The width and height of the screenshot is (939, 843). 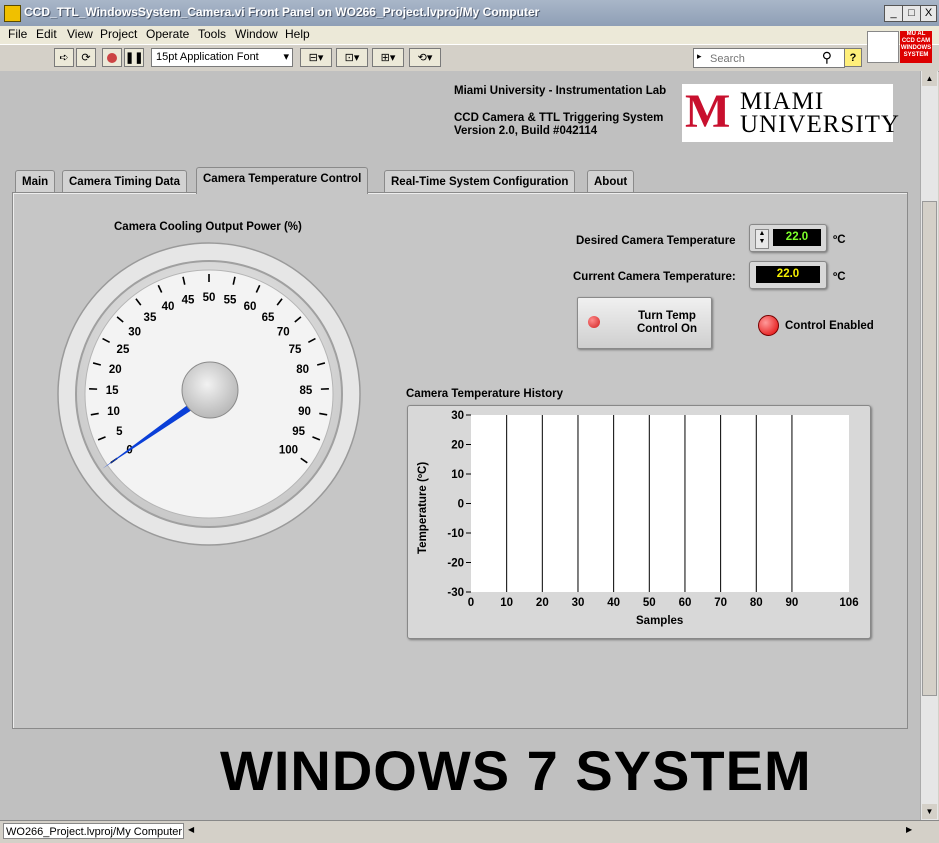 I want to click on labview-app-icon, so click(x=12, y=13).